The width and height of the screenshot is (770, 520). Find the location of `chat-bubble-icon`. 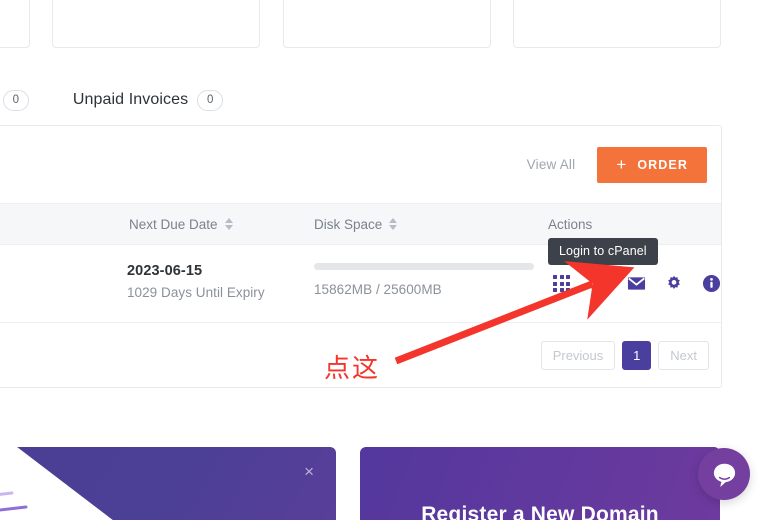

chat-bubble-icon is located at coordinates (724, 474).